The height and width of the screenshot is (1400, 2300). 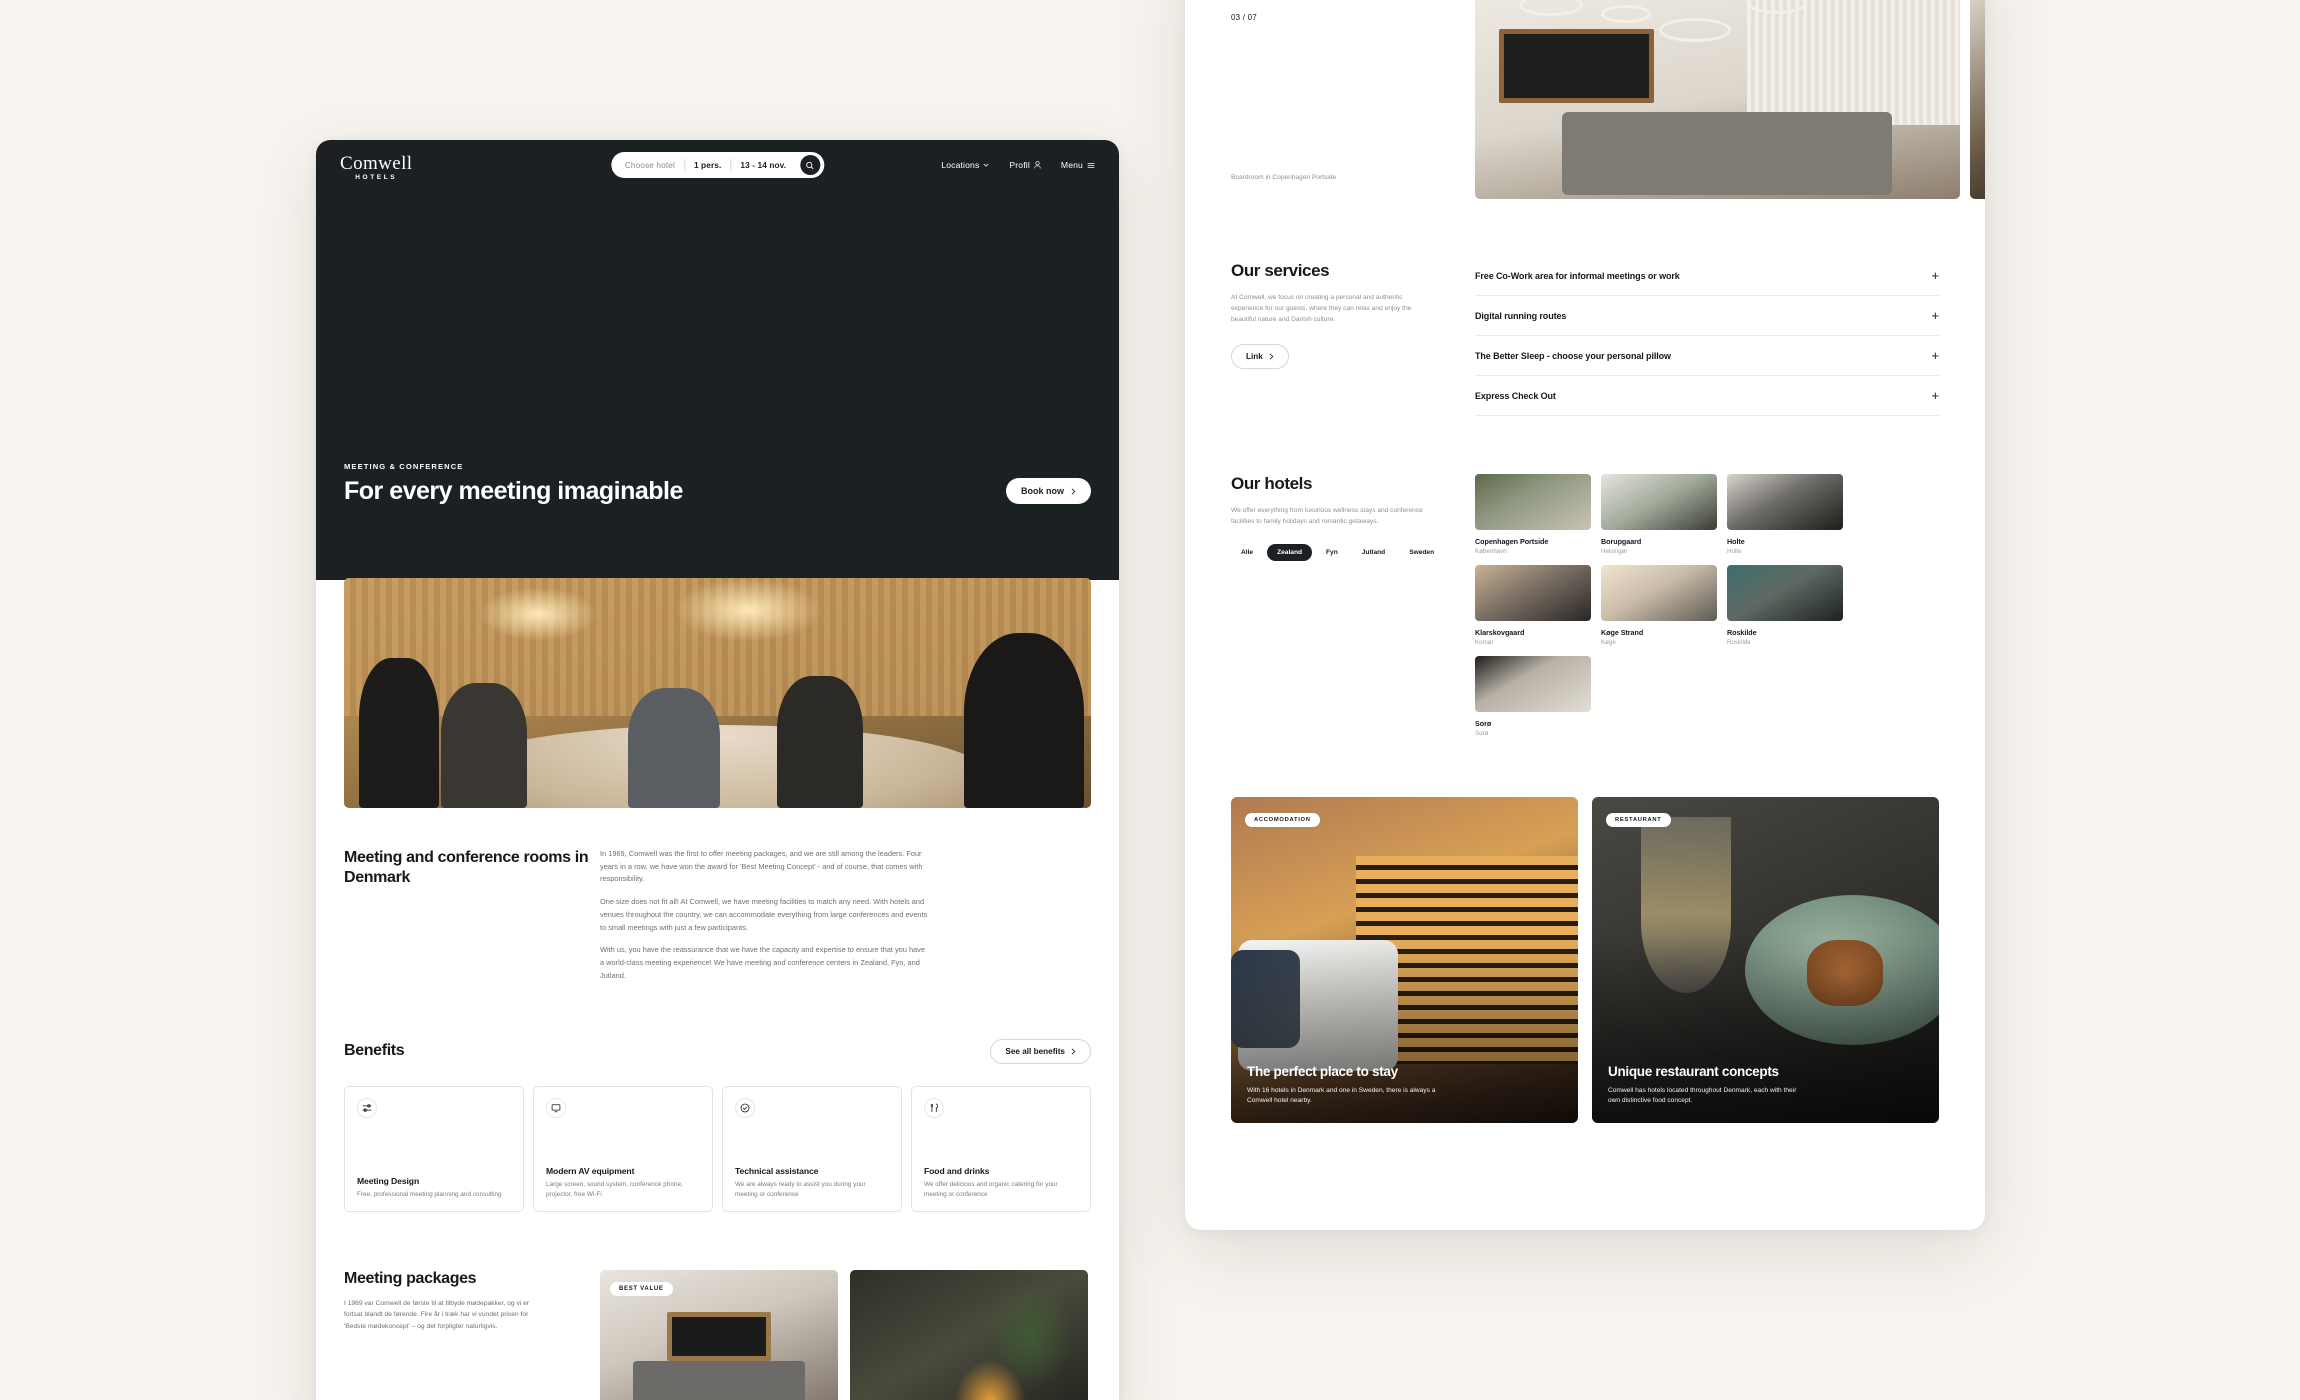 I want to click on services-link-button: Link, so click(x=1260, y=356).